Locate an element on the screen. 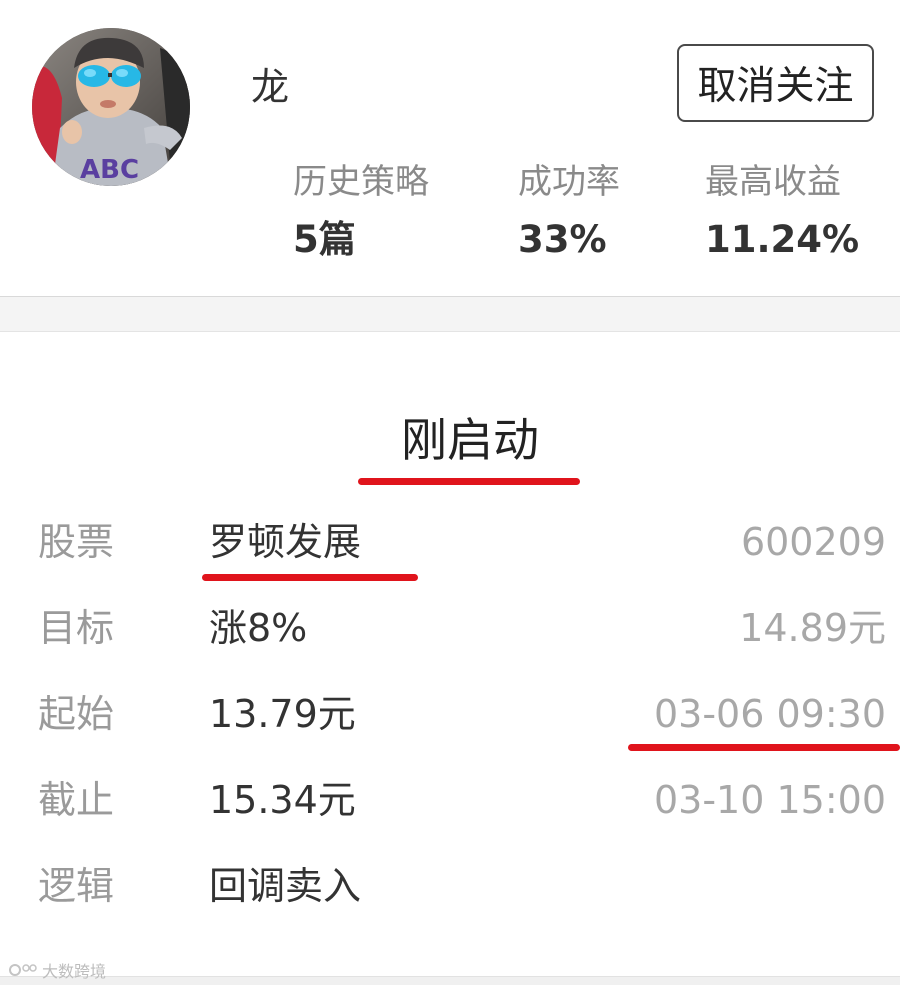 This screenshot has width=900, height=985. row-label: 逻辑 is located at coordinates (76, 886).